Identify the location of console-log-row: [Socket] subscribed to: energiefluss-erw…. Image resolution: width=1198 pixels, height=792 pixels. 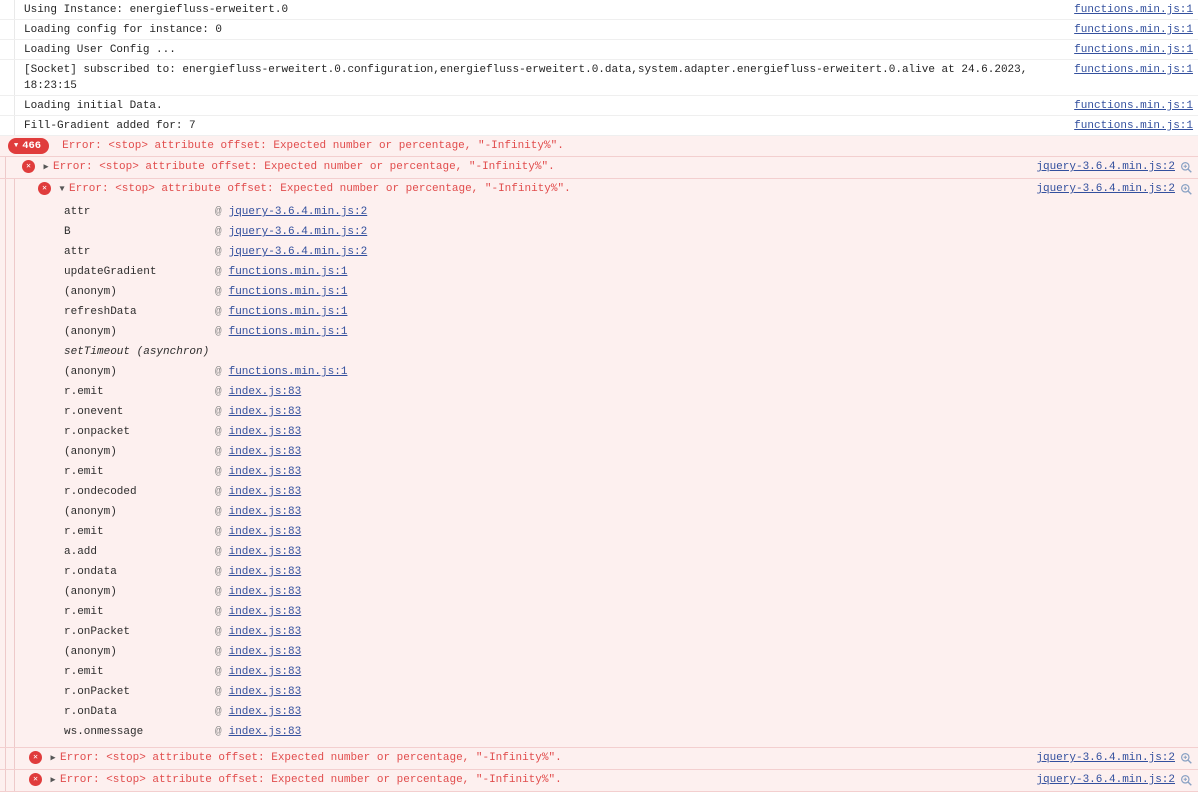
(599, 78).